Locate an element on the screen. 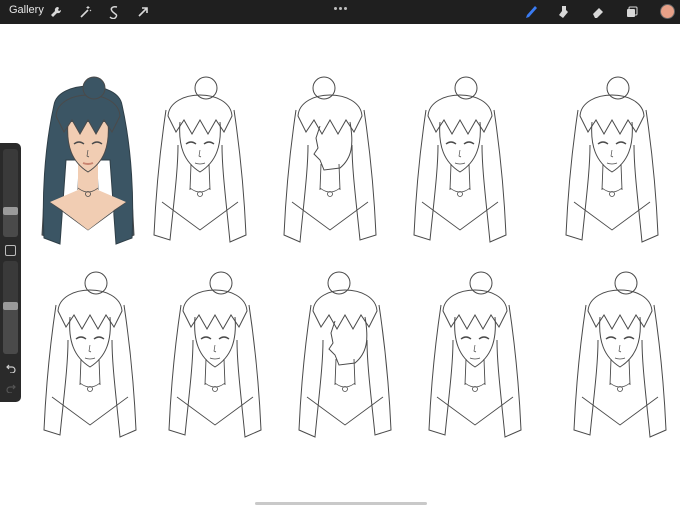 This screenshot has height=510, width=680. top-toolbar: Gallery is located at coordinates (340, 12).